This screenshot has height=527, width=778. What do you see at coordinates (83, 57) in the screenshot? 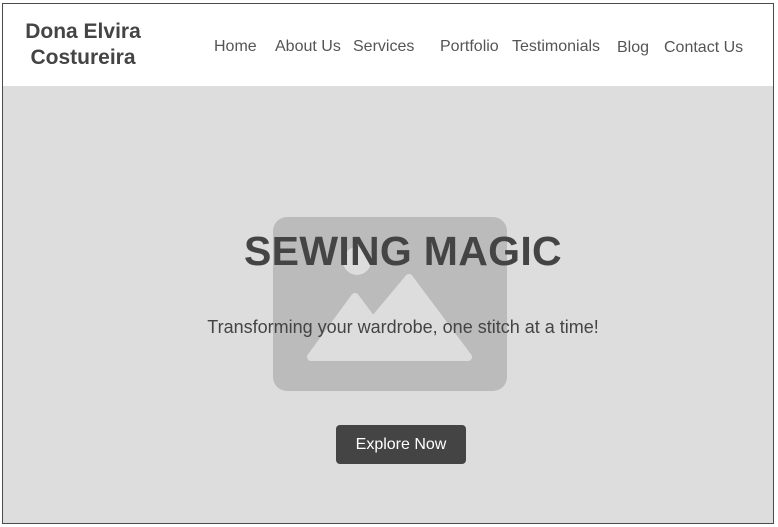
I see `brand-name-line2: Costureira` at bounding box center [83, 57].